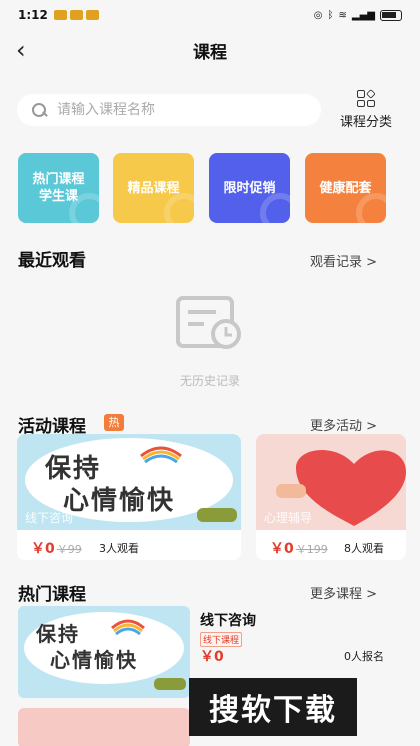  Describe the element at coordinates (366, 98) in the screenshot. I see `category-grid-icon` at that location.